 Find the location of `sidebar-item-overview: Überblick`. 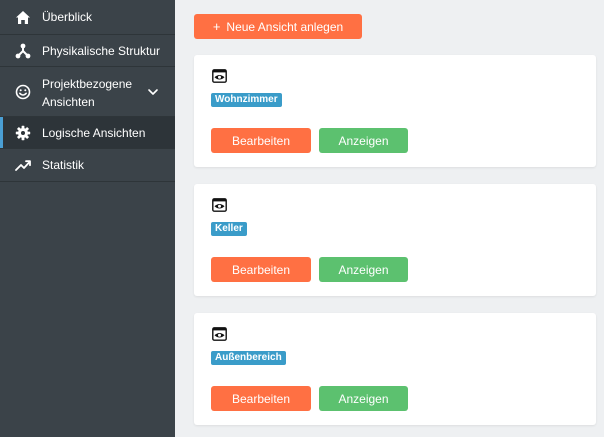

sidebar-item-overview: Überblick is located at coordinates (87, 17).